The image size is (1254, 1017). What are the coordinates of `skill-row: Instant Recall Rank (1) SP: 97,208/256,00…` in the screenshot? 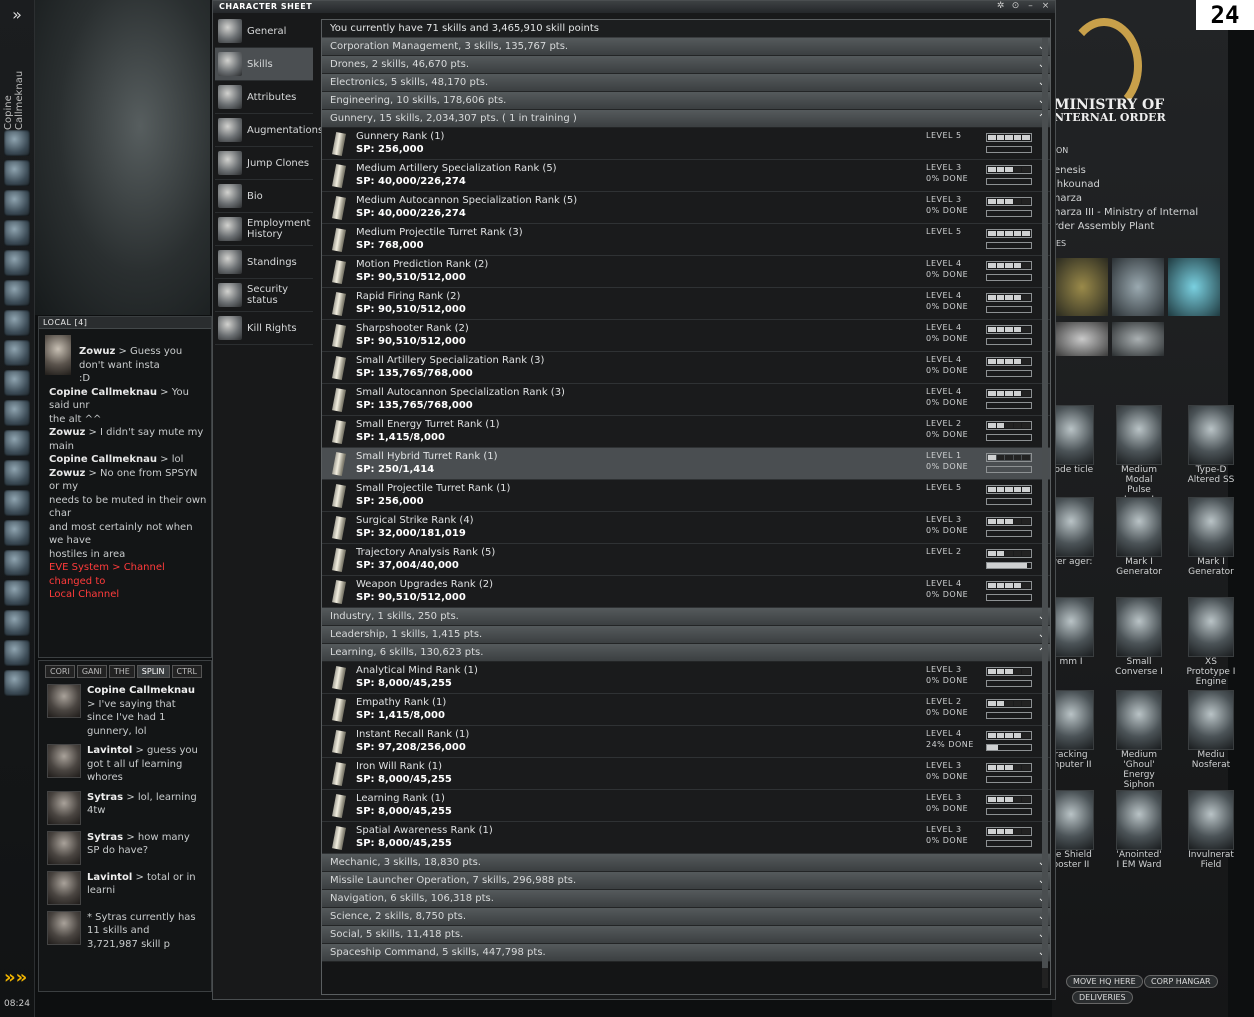 It's located at (686, 742).